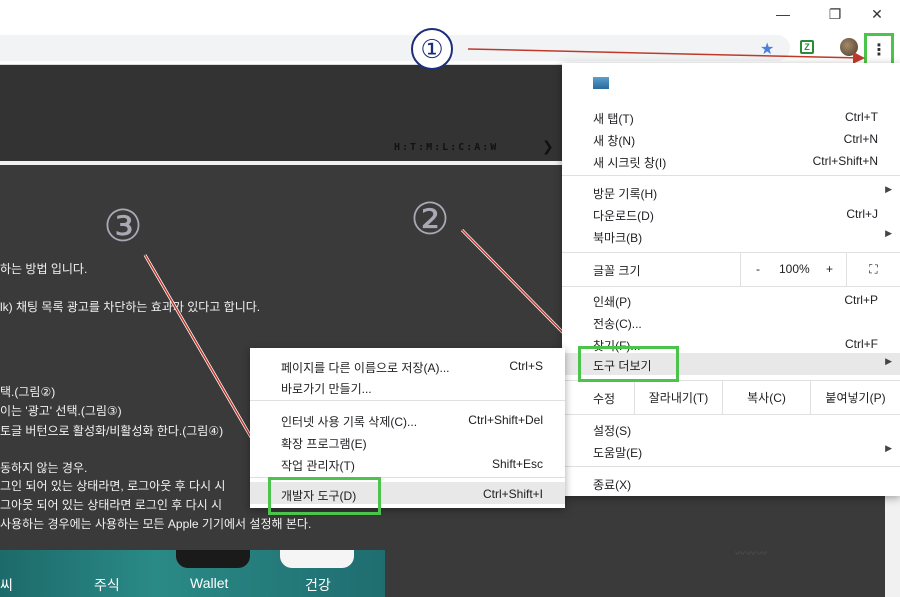 This screenshot has height=597, width=900. What do you see at coordinates (548, 146) in the screenshot?
I see `chevron-down-icon: ❯` at bounding box center [548, 146].